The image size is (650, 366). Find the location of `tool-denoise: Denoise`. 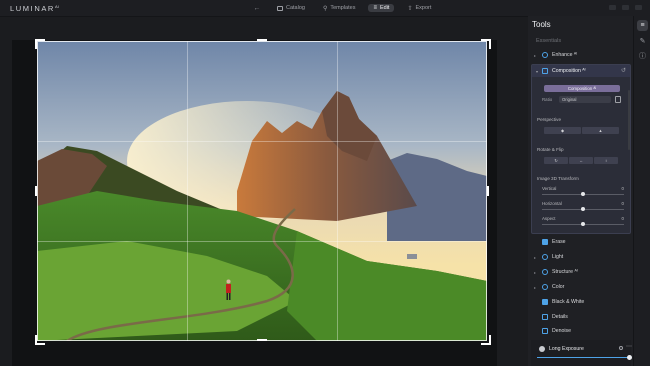

tool-denoise: Denoise is located at coordinates (582, 331).